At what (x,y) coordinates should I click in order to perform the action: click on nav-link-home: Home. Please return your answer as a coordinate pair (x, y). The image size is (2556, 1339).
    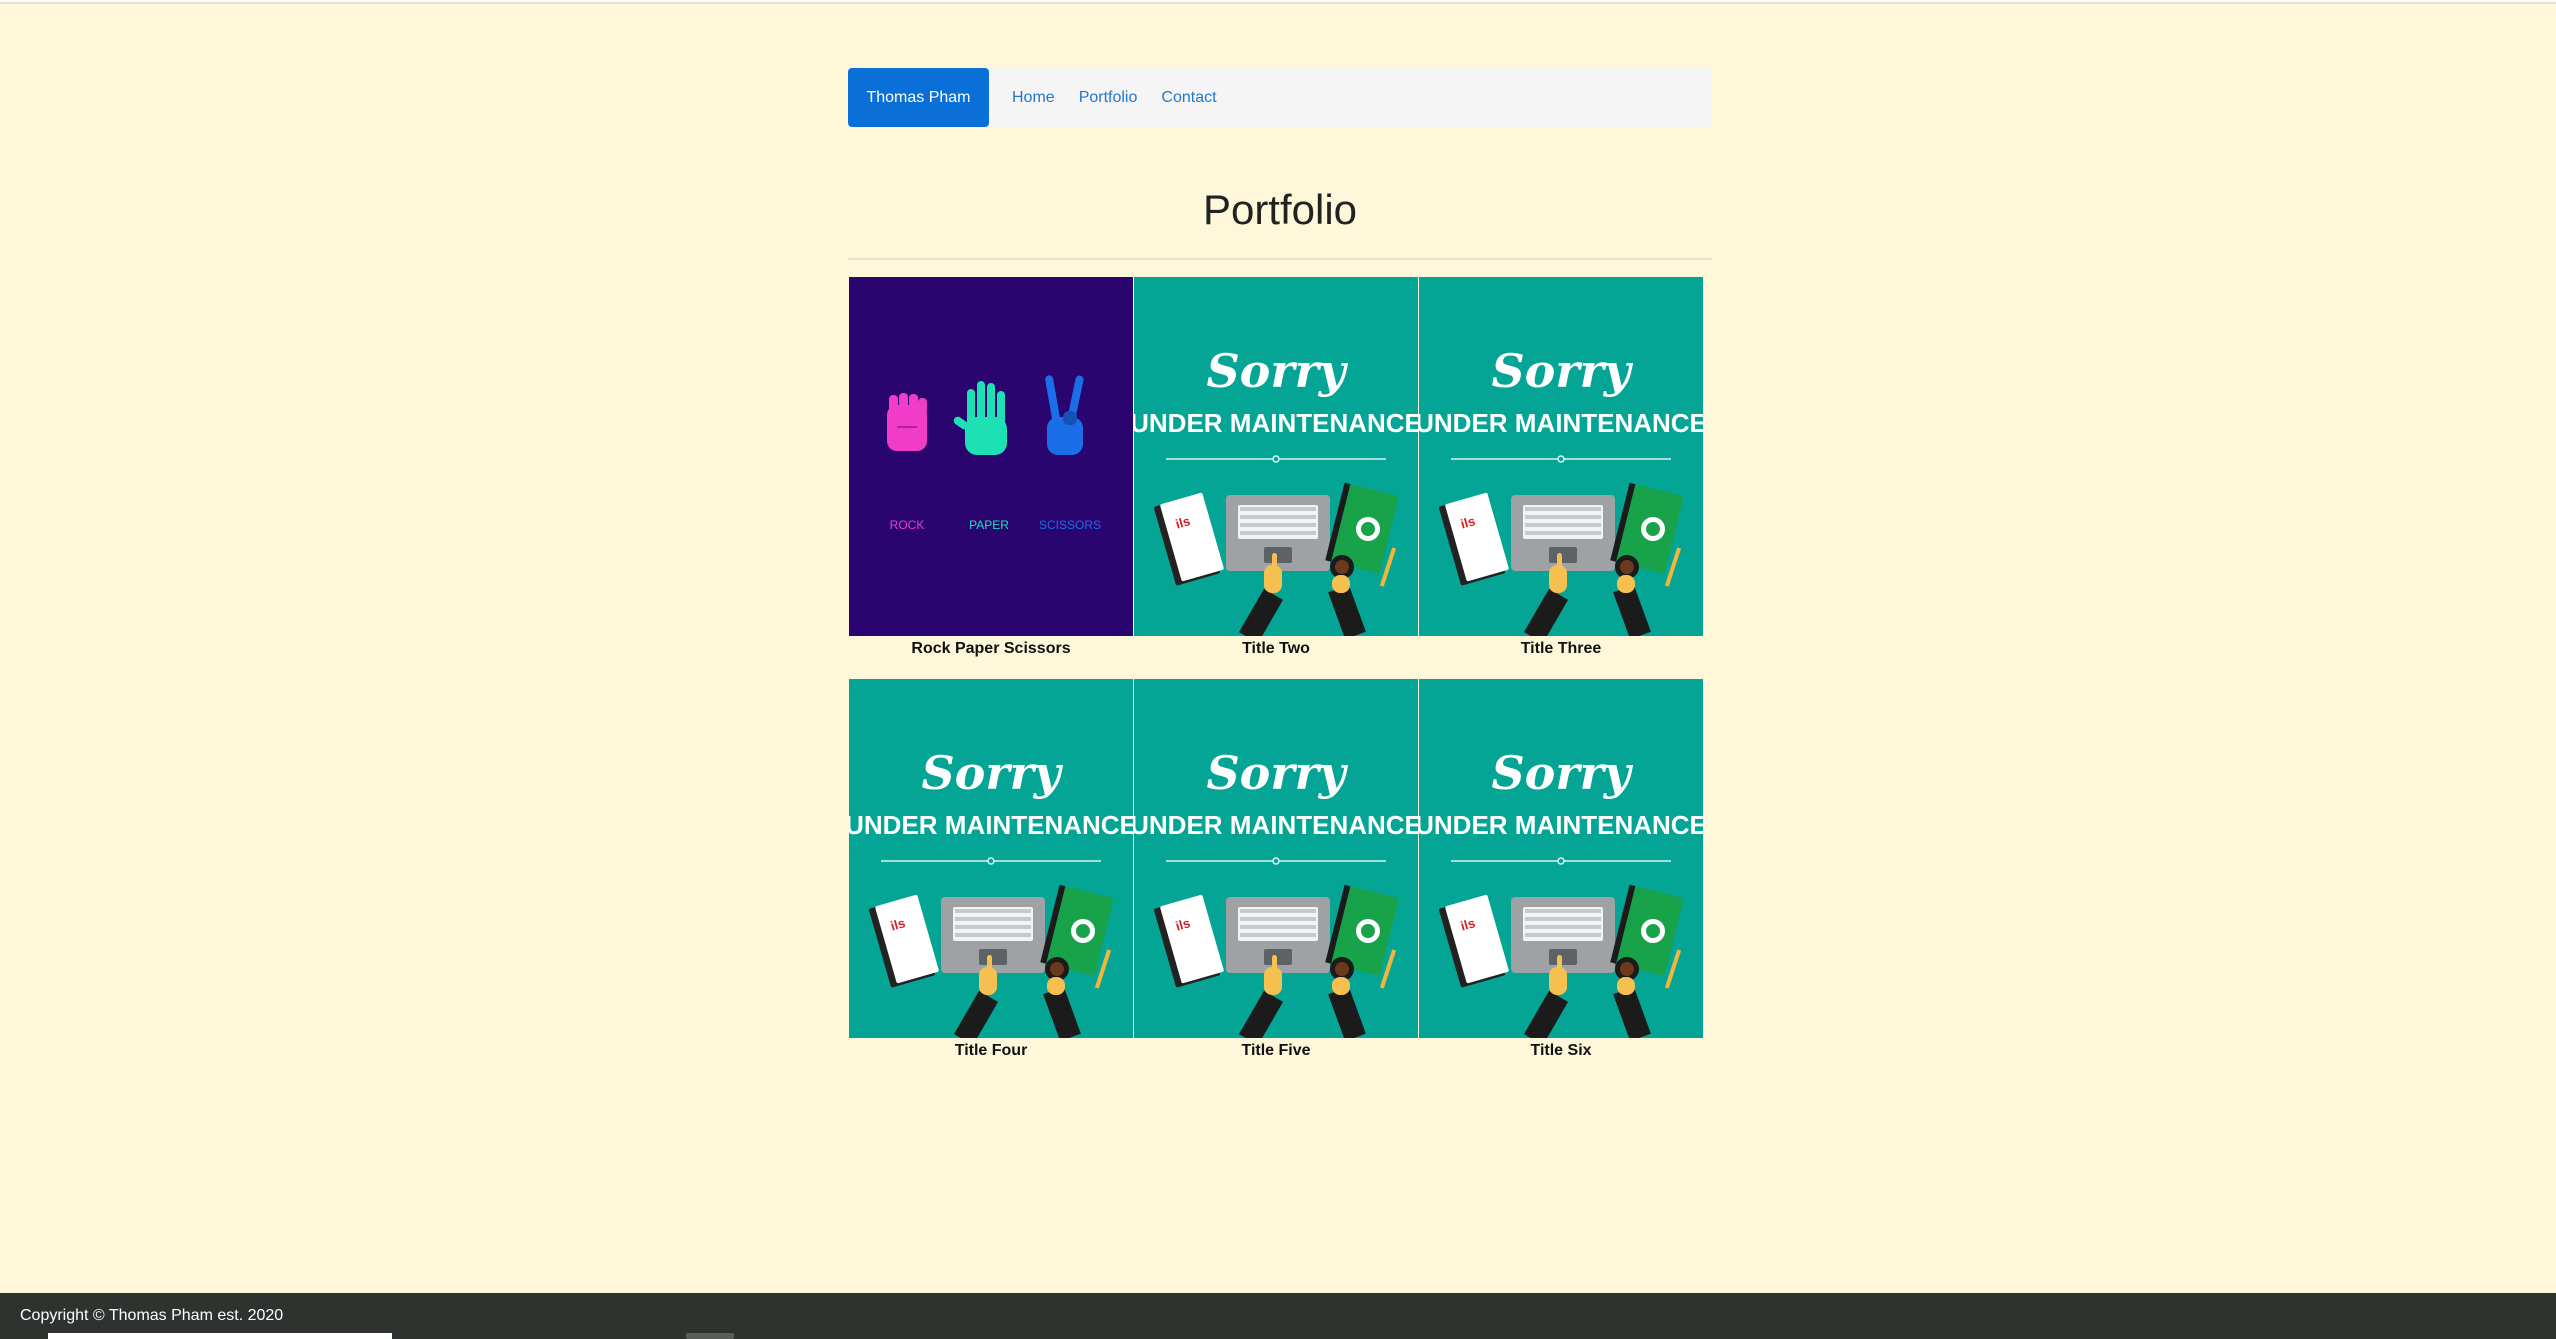
    Looking at the image, I should click on (1028, 97).